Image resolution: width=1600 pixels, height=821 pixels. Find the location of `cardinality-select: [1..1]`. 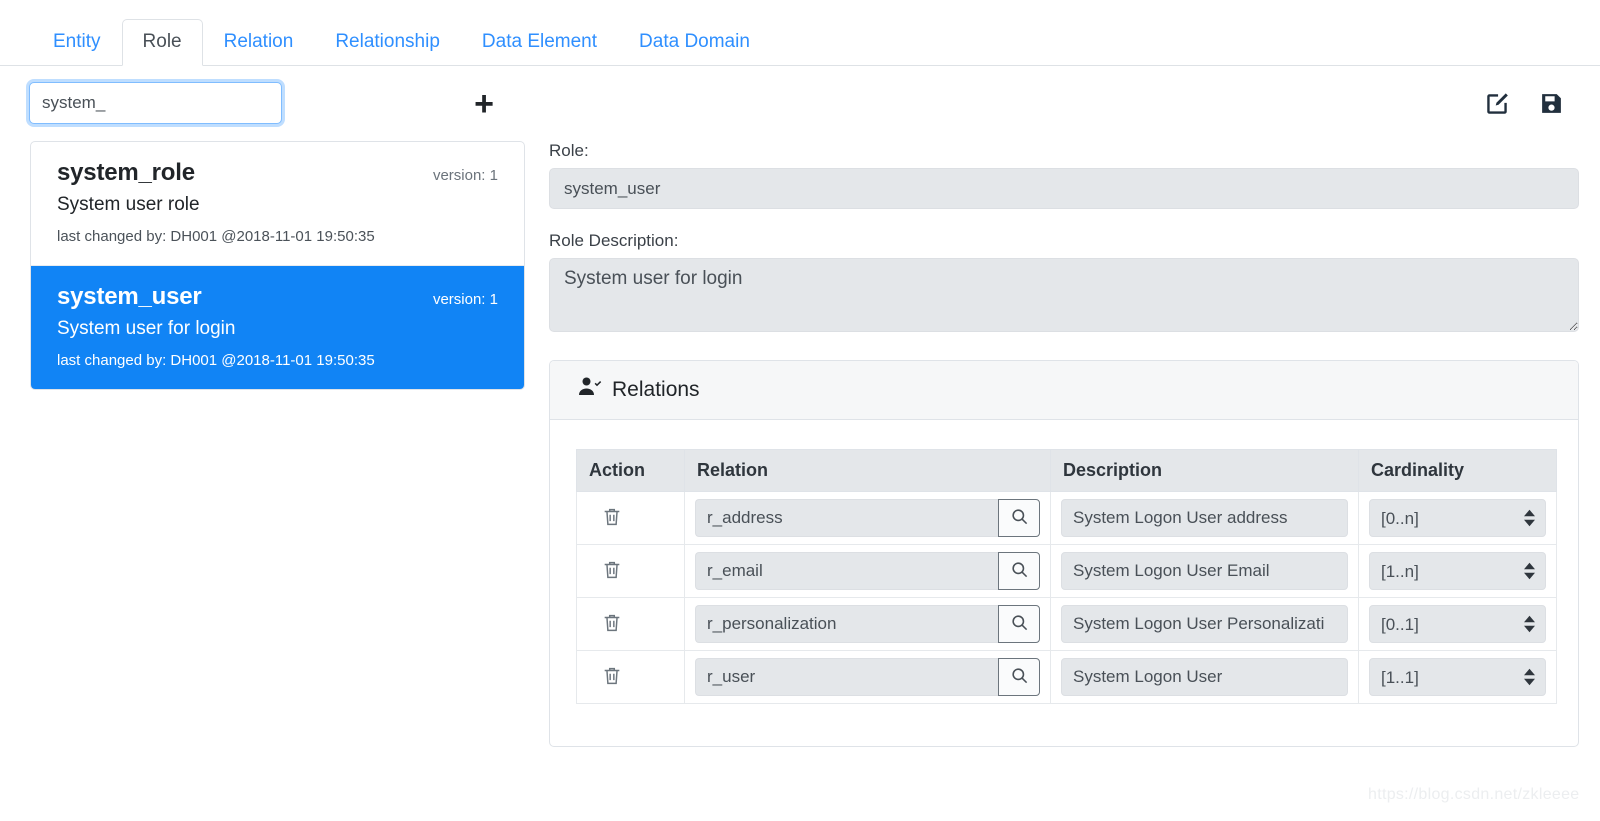

cardinality-select: [1..1] is located at coordinates (1457, 677).